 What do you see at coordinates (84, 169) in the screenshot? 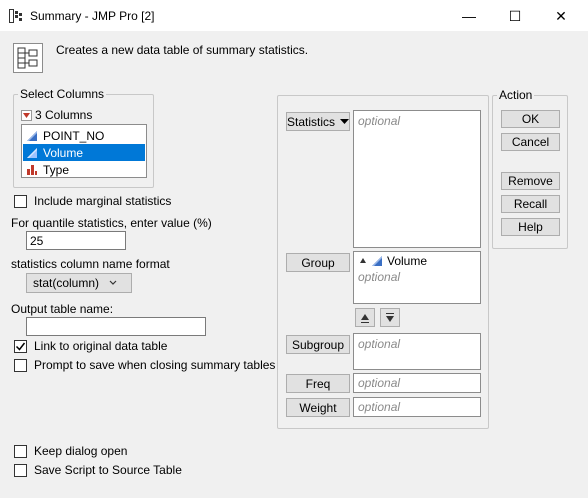
I see `column-item-type: Type` at bounding box center [84, 169].